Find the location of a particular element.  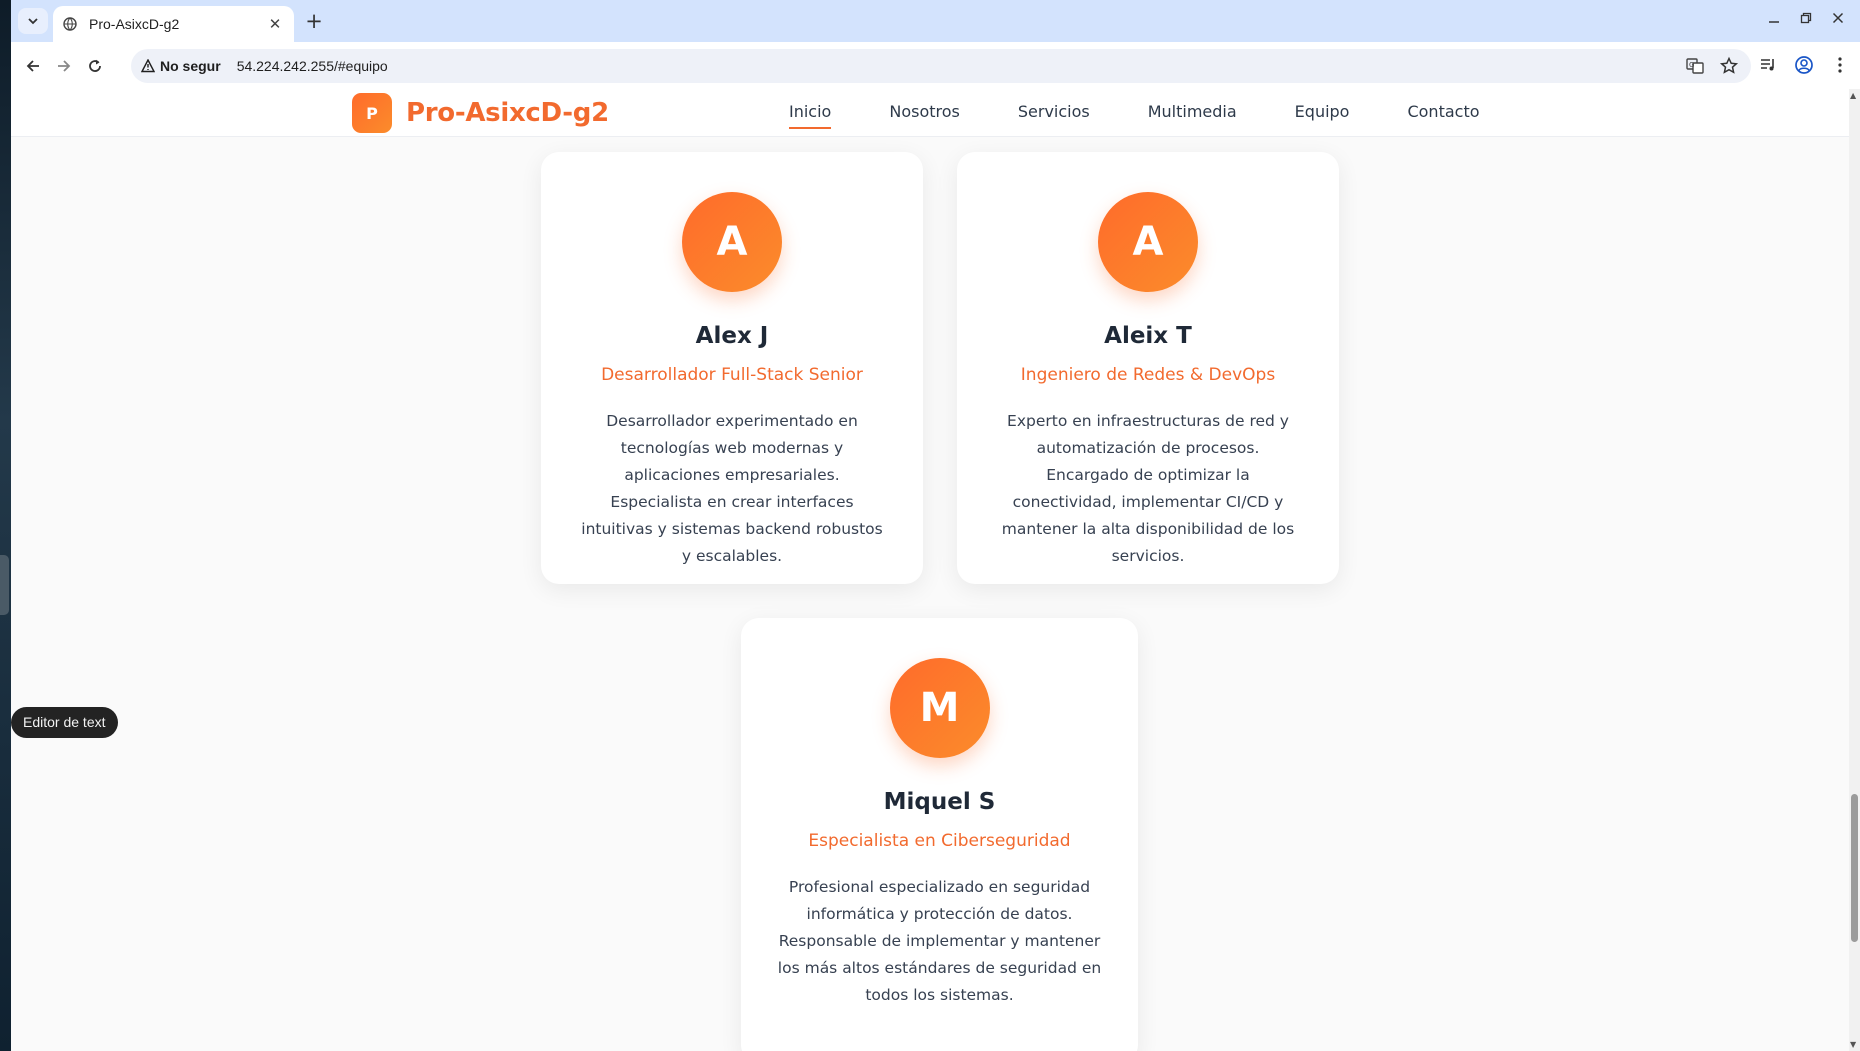

toolbar-actions is located at coordinates (1804, 65).